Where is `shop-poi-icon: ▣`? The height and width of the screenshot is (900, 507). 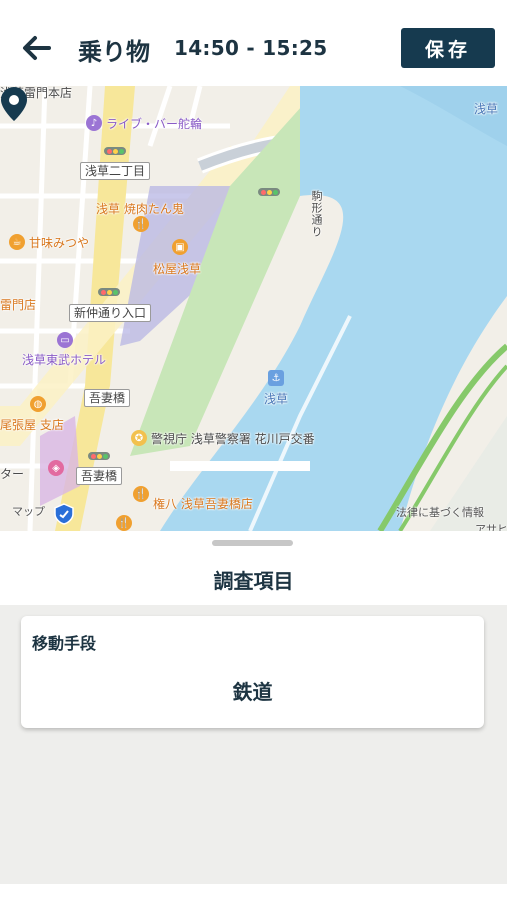 shop-poi-icon: ▣ is located at coordinates (180, 247).